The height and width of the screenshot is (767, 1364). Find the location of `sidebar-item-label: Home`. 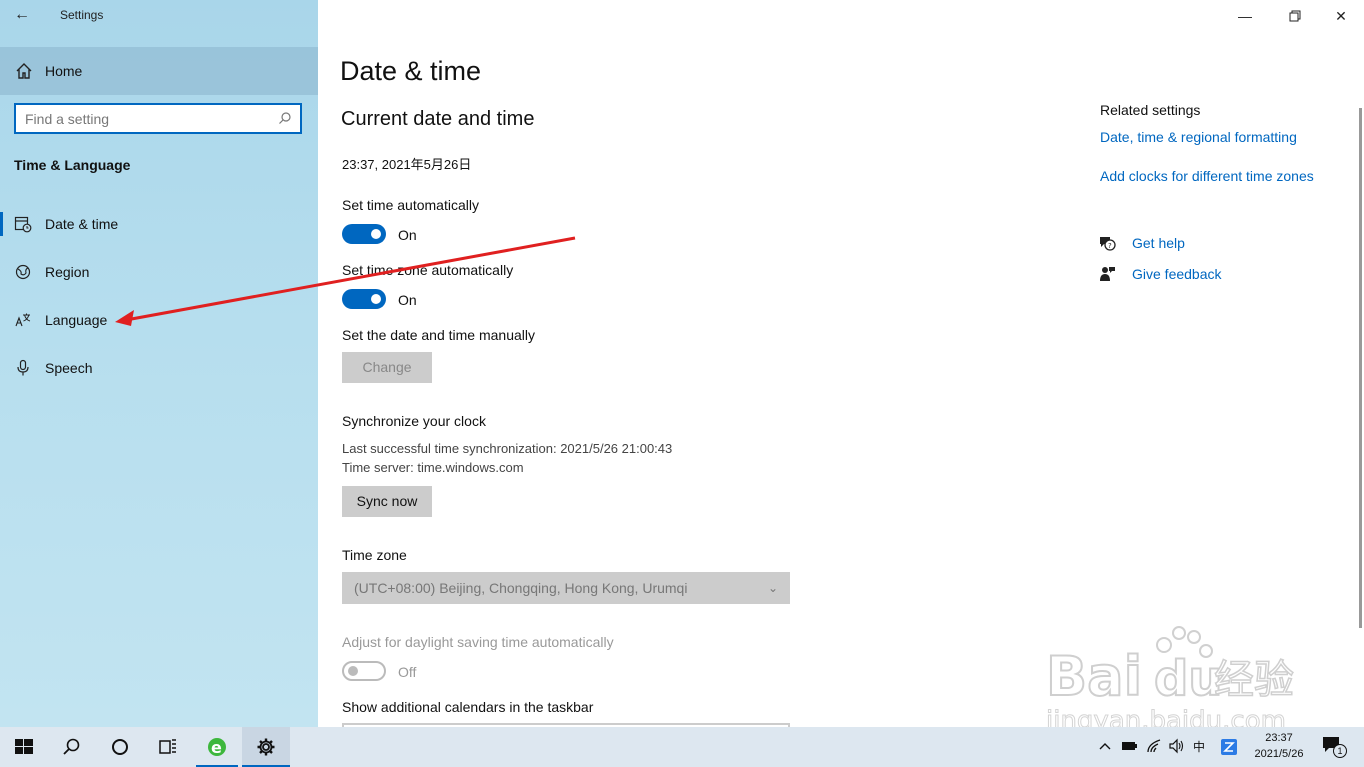

sidebar-item-label: Home is located at coordinates (64, 71).